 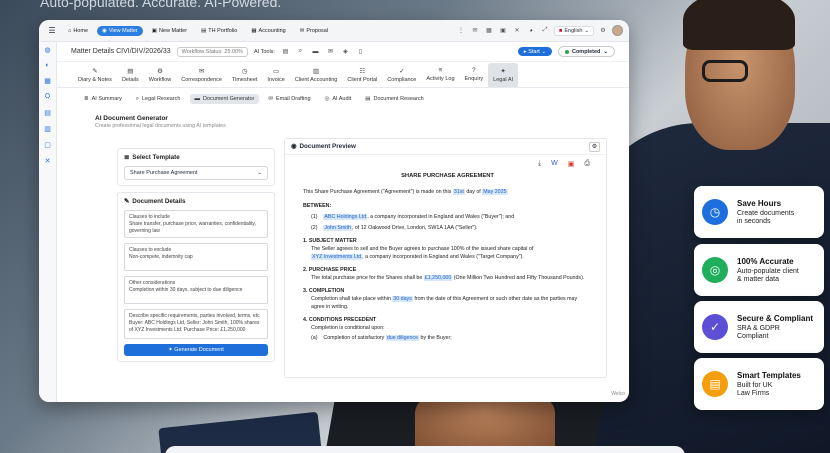 What do you see at coordinates (47, 50) in the screenshot?
I see `dashboard-icon: ◍` at bounding box center [47, 50].